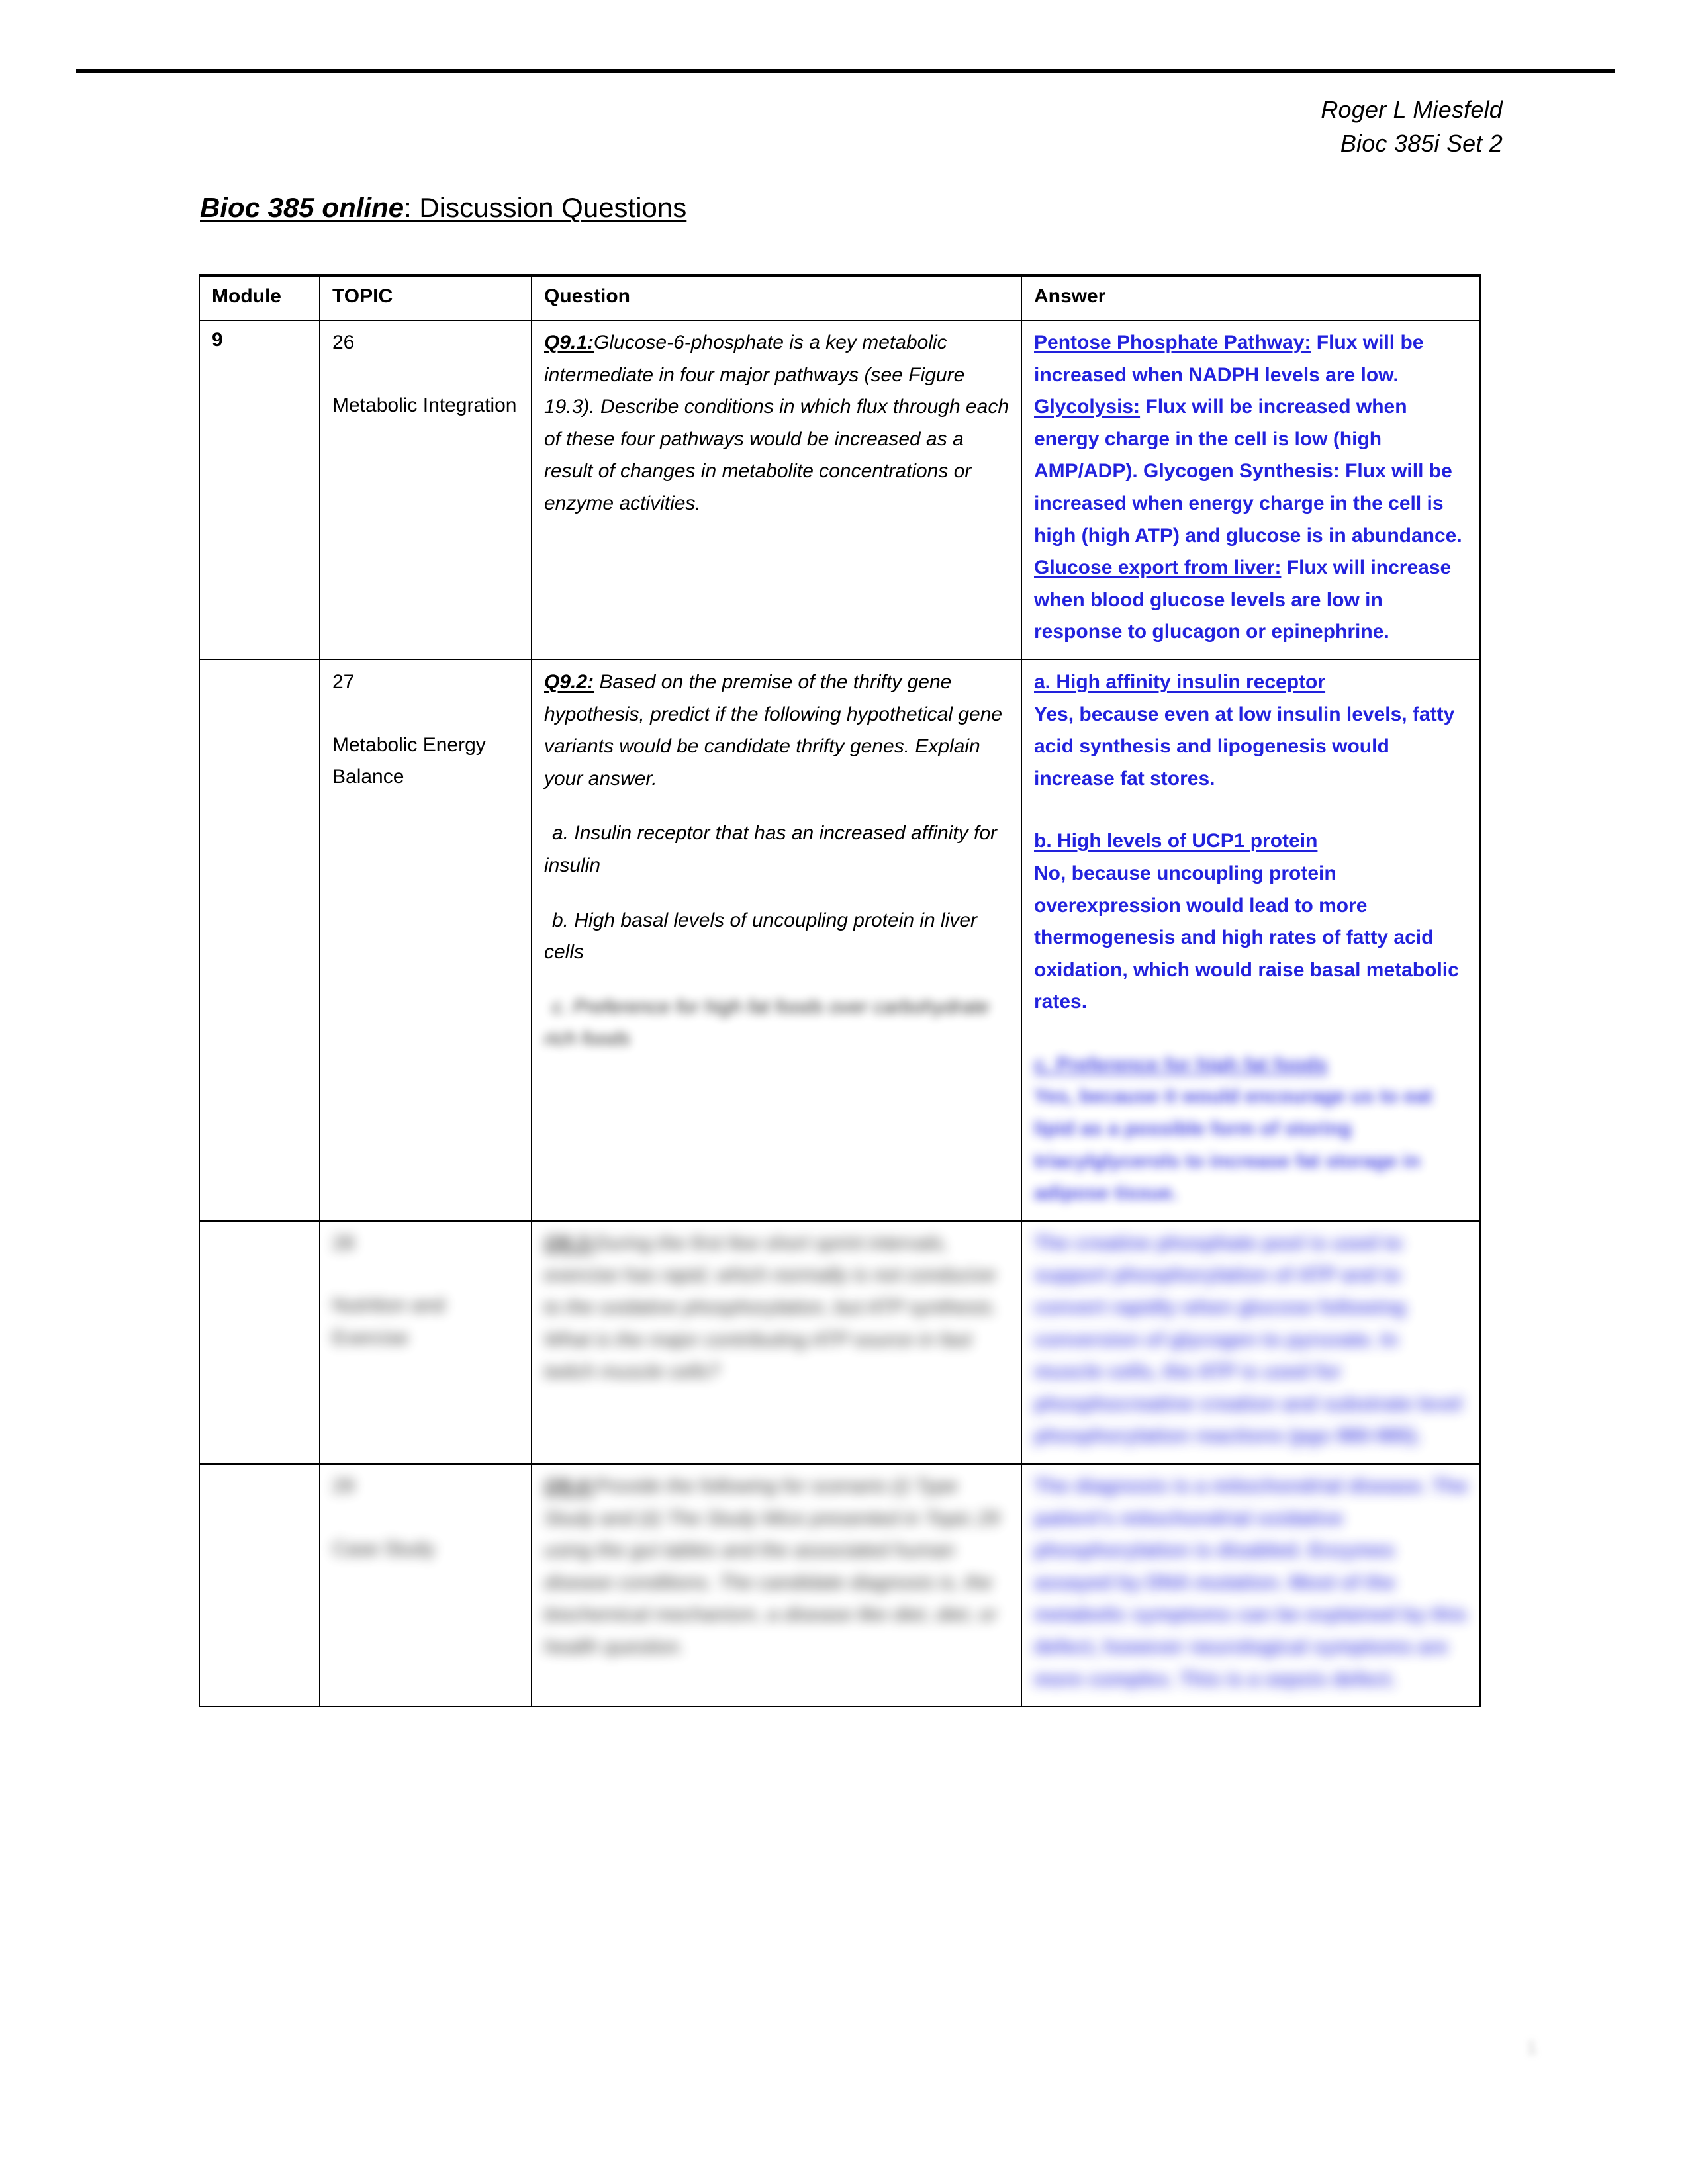  I want to click on answer-heading-2: Glycolysis:, so click(1087, 407).